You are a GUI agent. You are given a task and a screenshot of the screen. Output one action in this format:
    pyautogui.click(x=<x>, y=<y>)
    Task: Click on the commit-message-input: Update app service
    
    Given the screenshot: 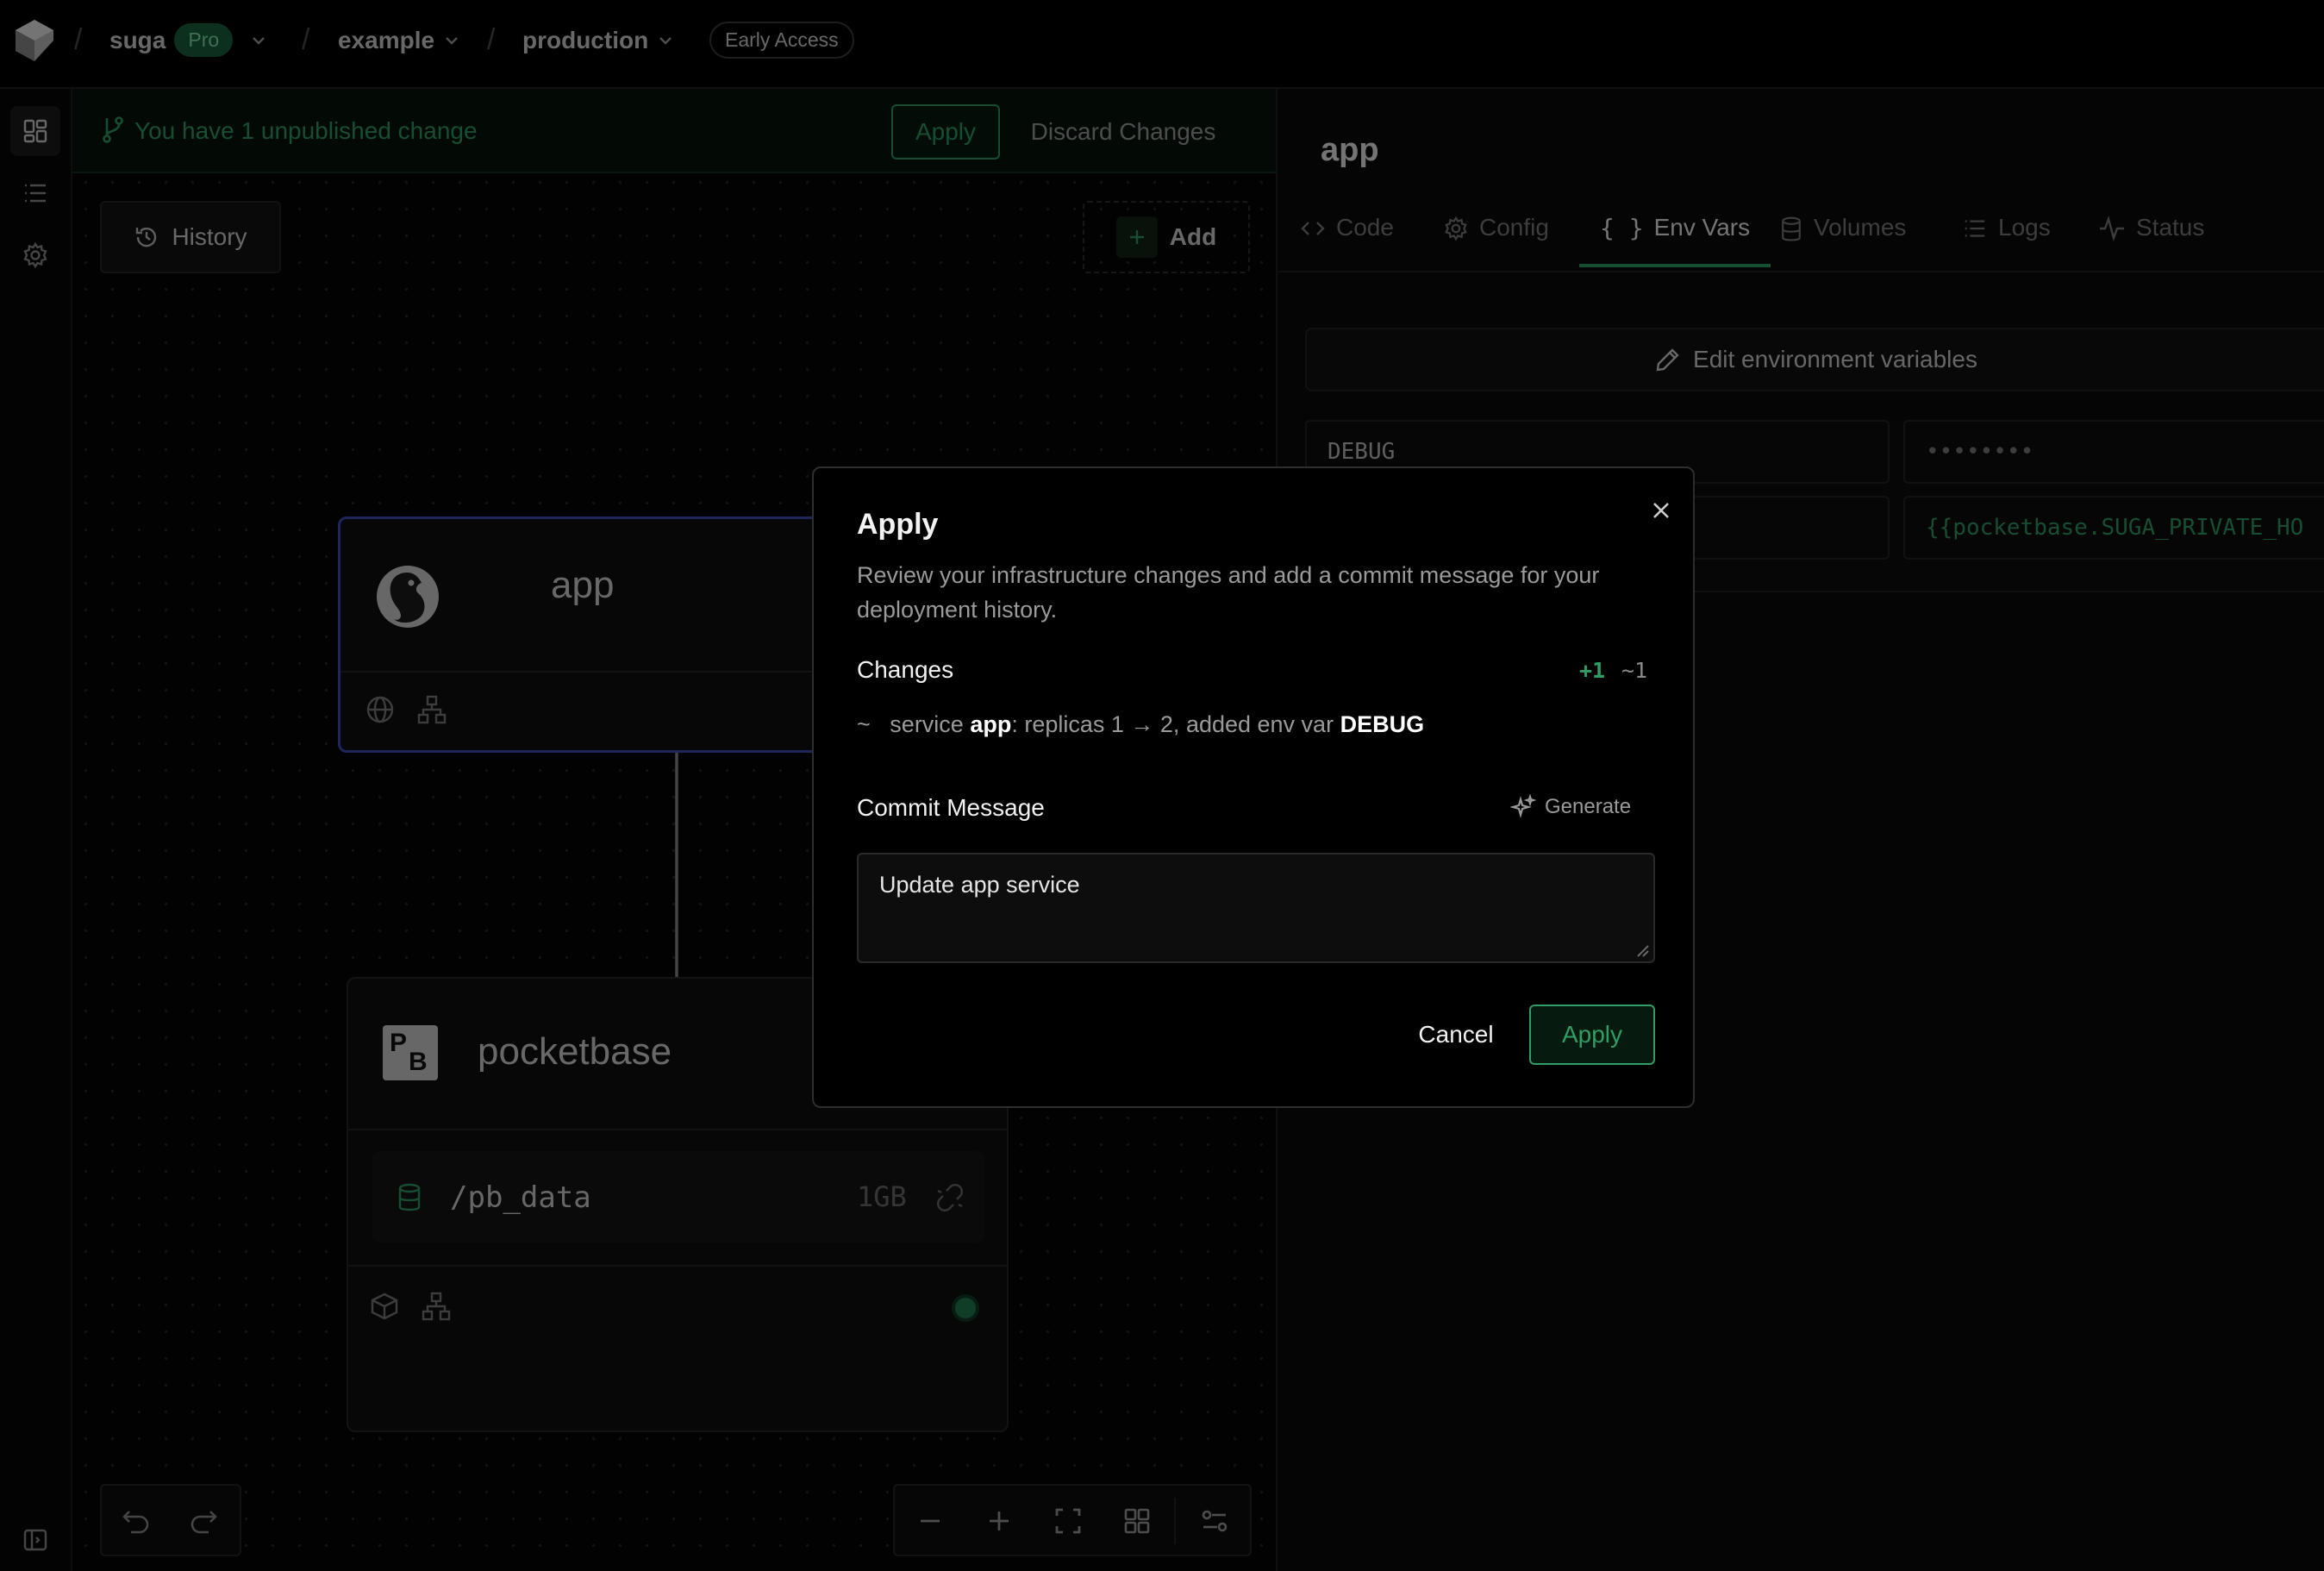 What is the action you would take?
    pyautogui.click(x=1256, y=908)
    